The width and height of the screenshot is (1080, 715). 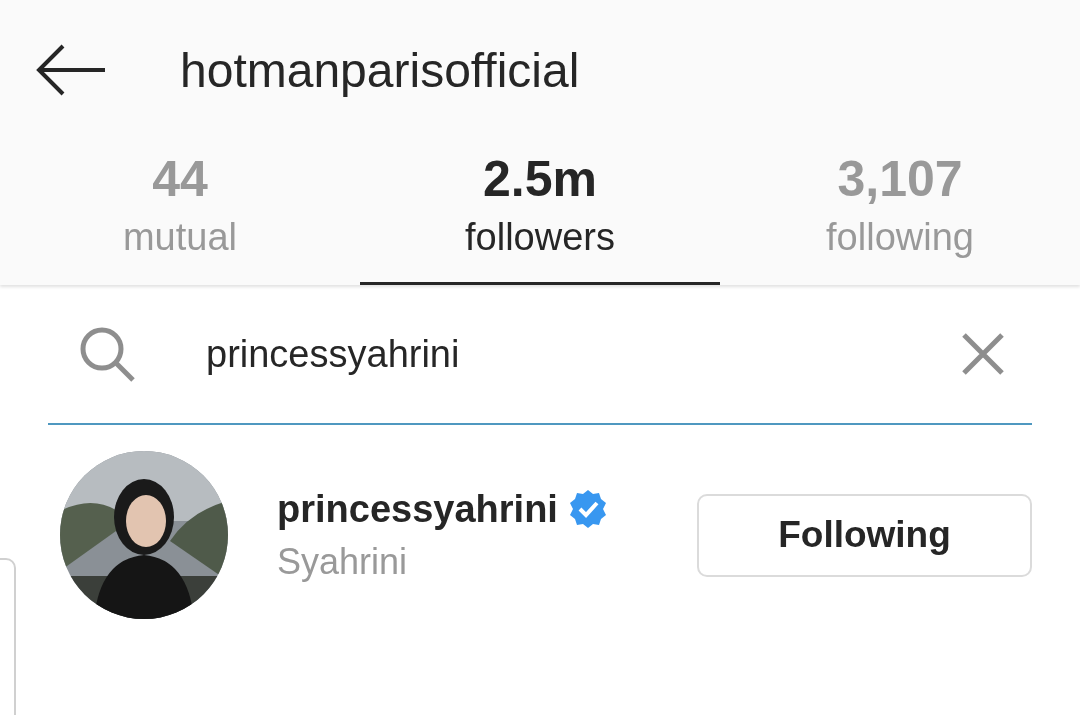 I want to click on close-icon, so click(x=983, y=354).